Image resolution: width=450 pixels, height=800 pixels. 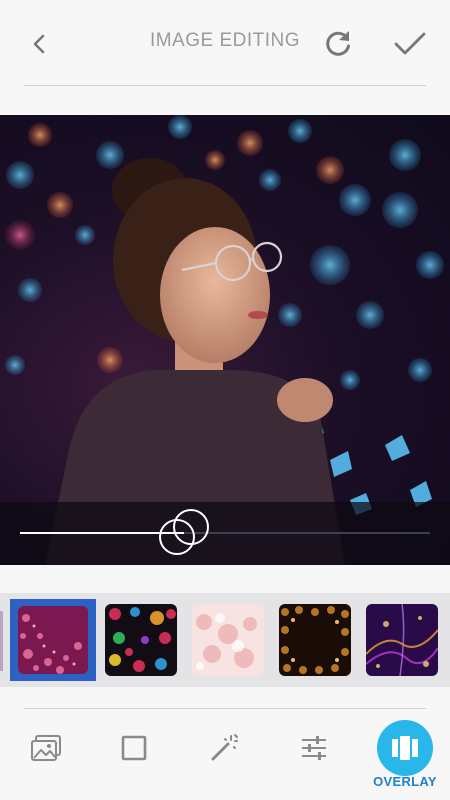 I want to click on overlay-icon, so click(x=405, y=748).